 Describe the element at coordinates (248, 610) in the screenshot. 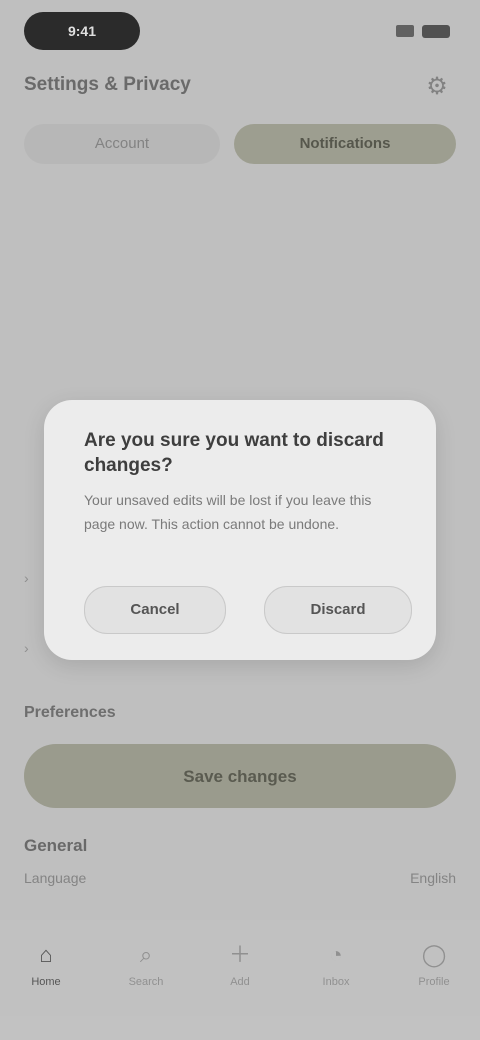

I see `dialog-actions: Cancel Discard` at that location.